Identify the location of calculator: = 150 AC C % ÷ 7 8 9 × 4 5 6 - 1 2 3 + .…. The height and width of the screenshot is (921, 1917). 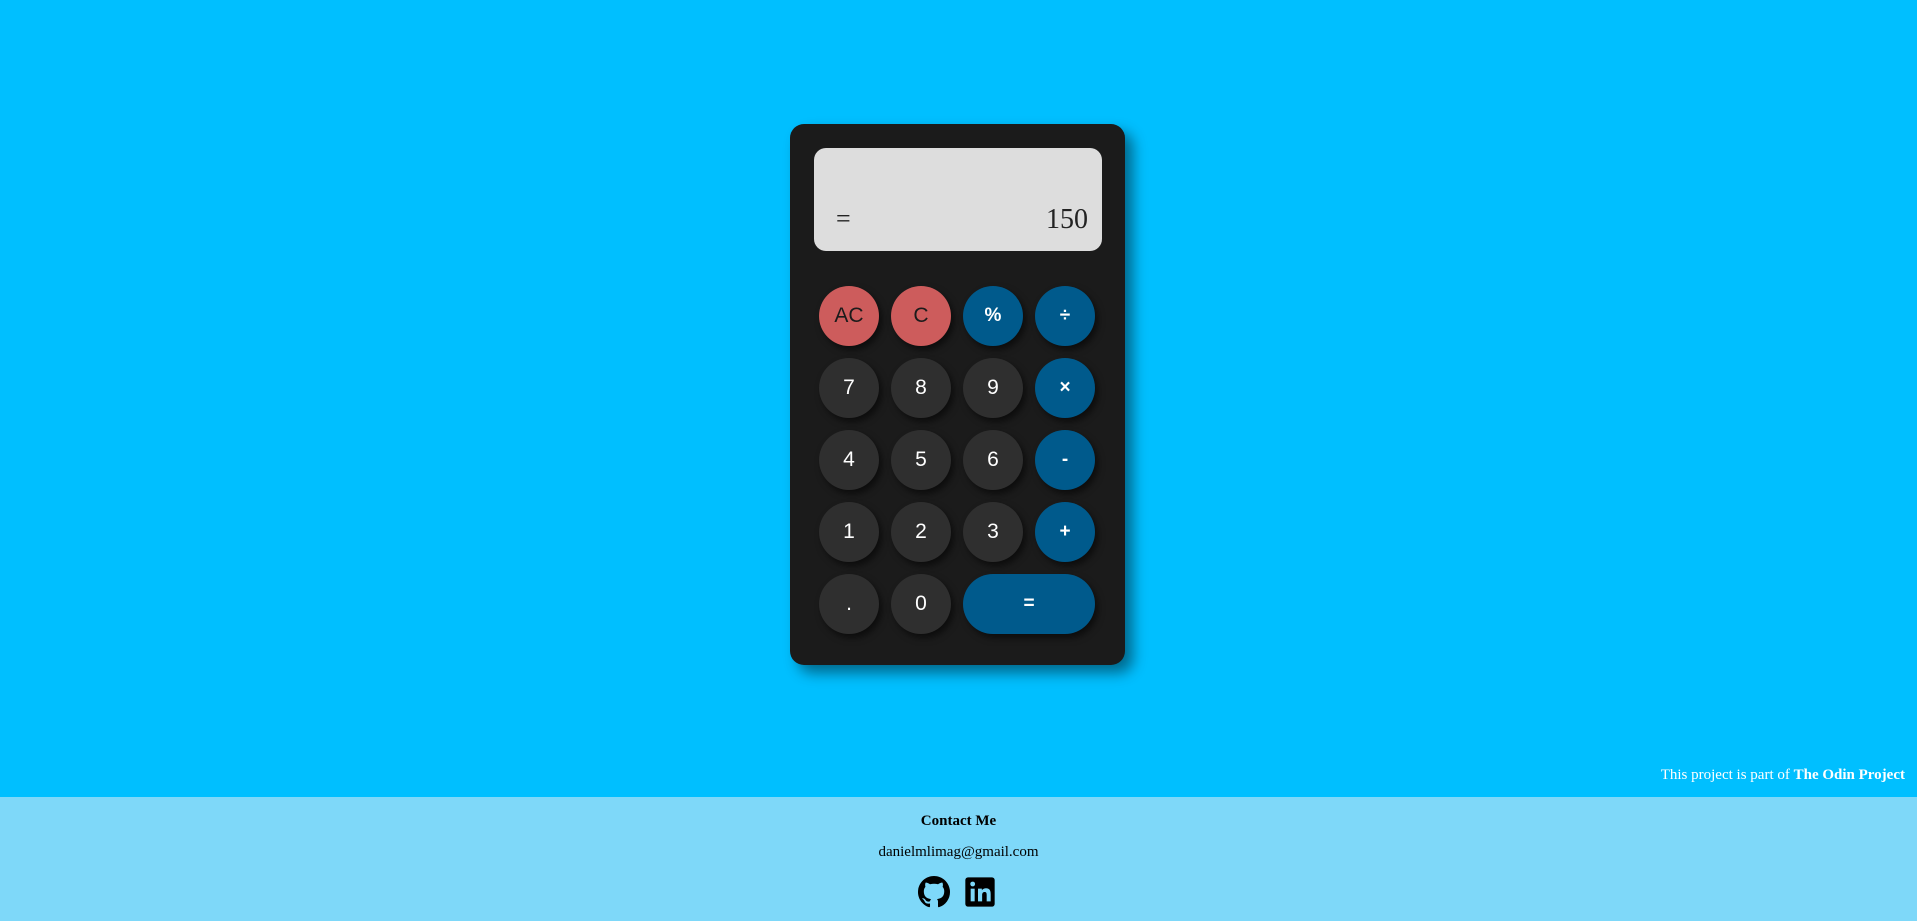
(957, 394).